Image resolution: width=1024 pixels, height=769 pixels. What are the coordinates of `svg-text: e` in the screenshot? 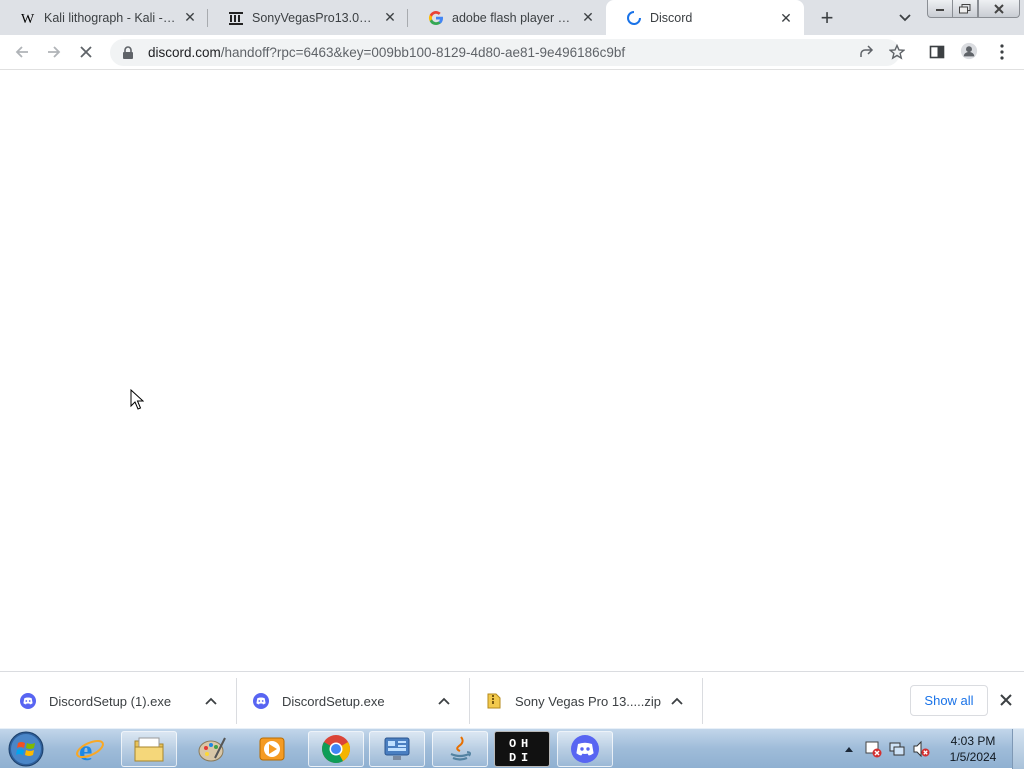 It's located at (85, 749).